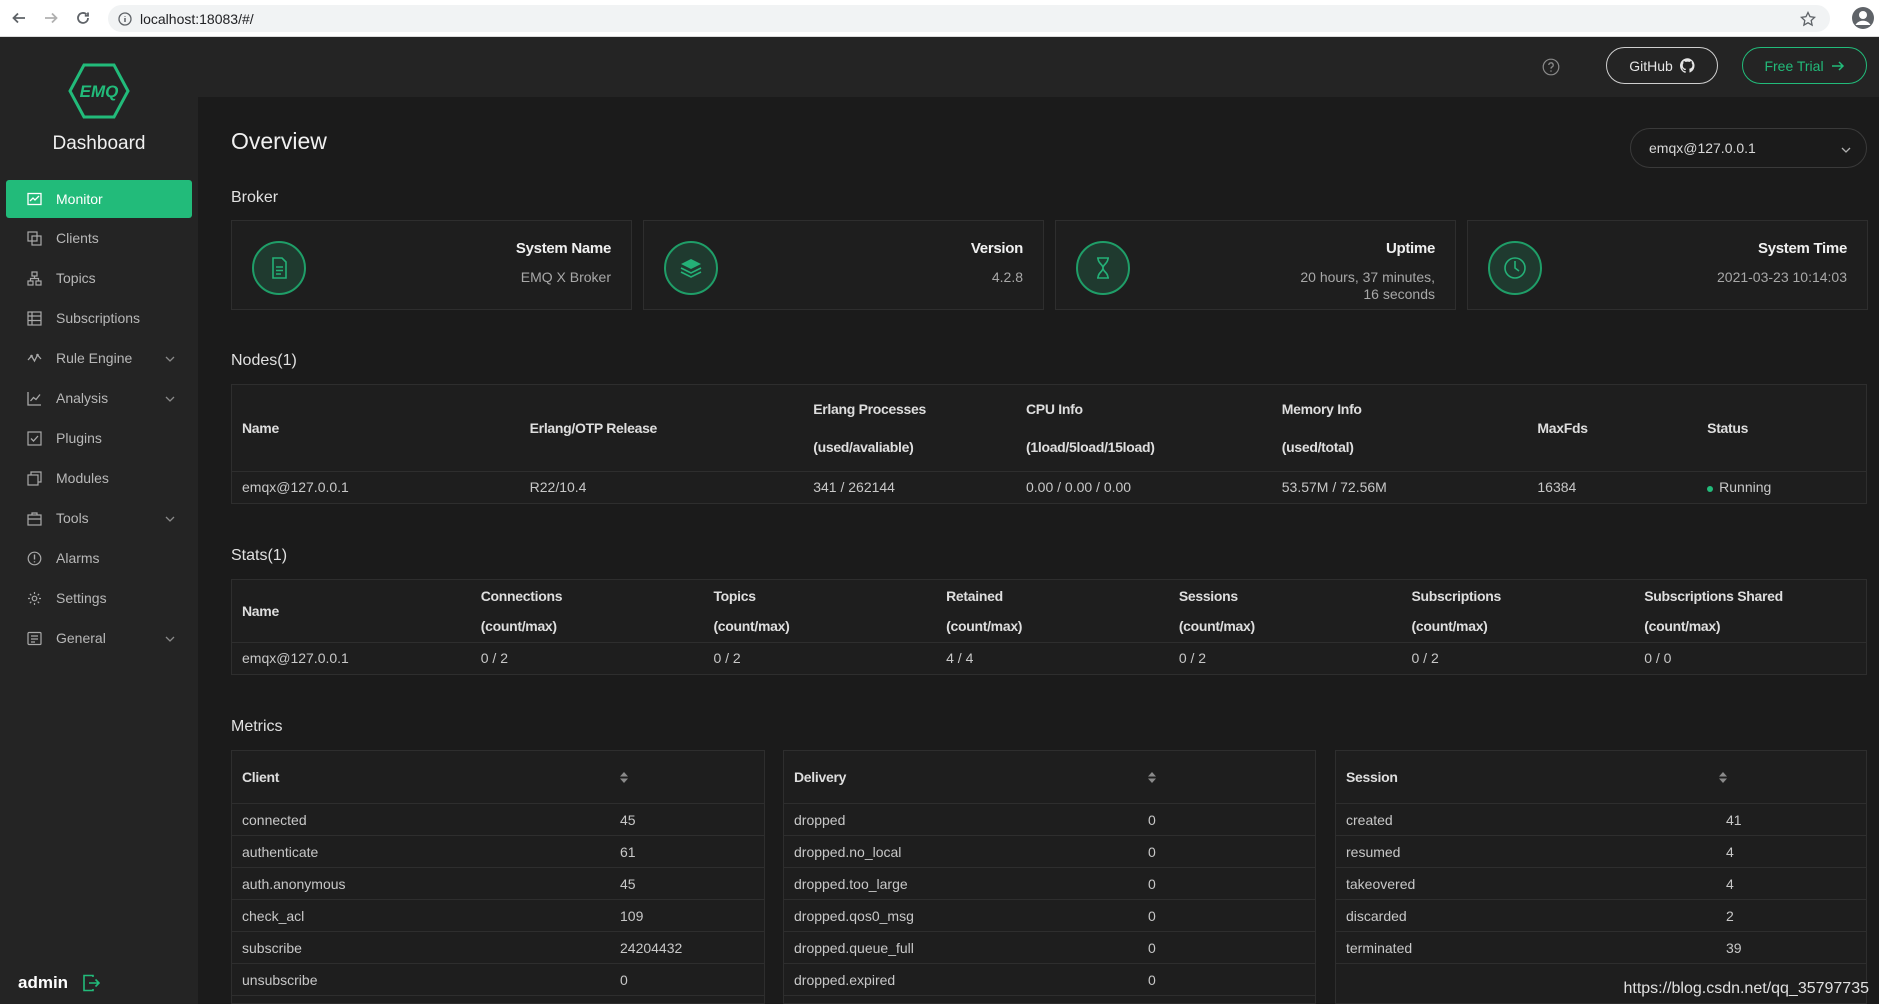 The width and height of the screenshot is (1879, 1004). I want to click on metrics-section-label: Metrics, so click(257, 726).